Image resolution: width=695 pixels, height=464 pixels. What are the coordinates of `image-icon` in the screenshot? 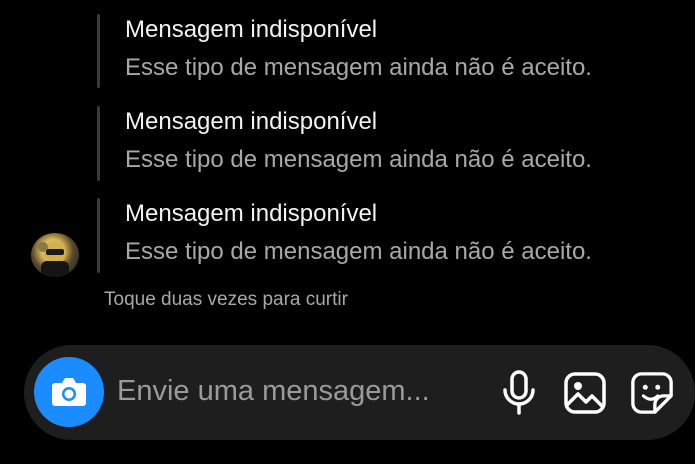 It's located at (585, 393).